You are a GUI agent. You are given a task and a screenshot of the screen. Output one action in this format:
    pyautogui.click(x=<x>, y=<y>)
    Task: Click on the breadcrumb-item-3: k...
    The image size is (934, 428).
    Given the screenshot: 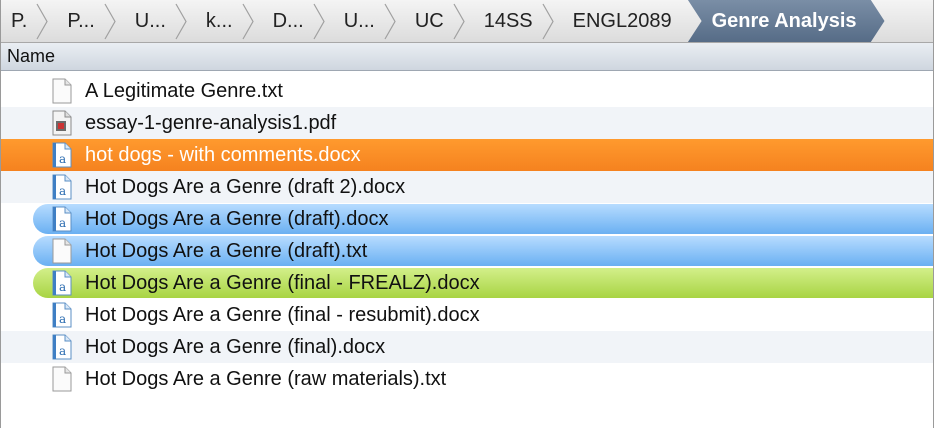 What is the action you would take?
    pyautogui.click(x=229, y=21)
    